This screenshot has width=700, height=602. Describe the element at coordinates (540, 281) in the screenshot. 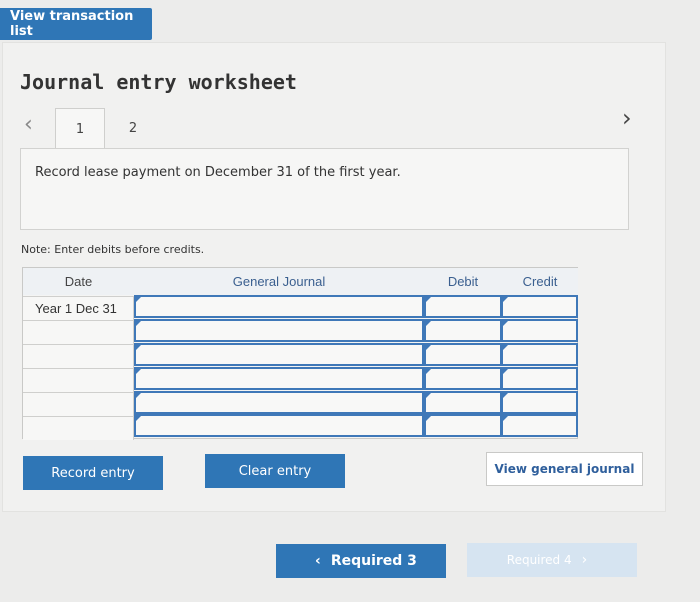

I see `column-header-credit: Credit` at that location.